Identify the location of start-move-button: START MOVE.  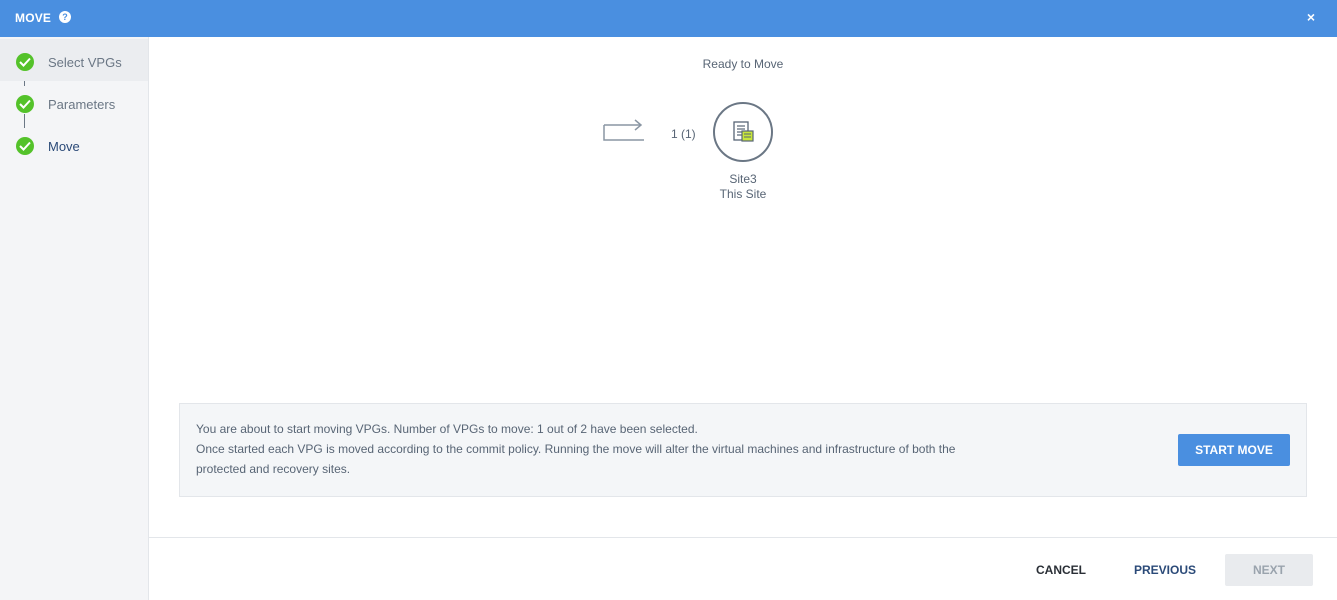
(1234, 450).